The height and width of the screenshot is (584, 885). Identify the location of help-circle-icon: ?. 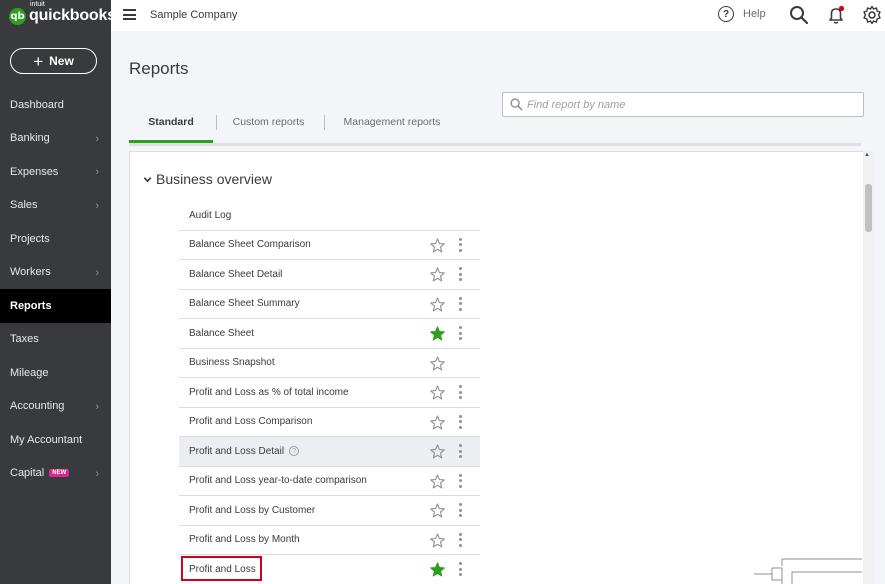
(294, 451).